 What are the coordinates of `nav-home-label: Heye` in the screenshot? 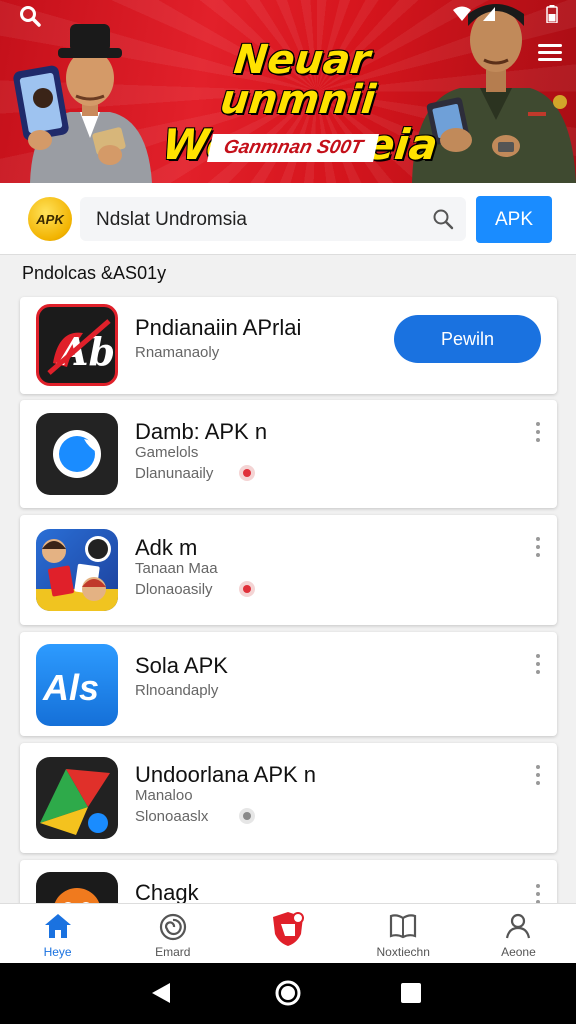 It's located at (57, 952).